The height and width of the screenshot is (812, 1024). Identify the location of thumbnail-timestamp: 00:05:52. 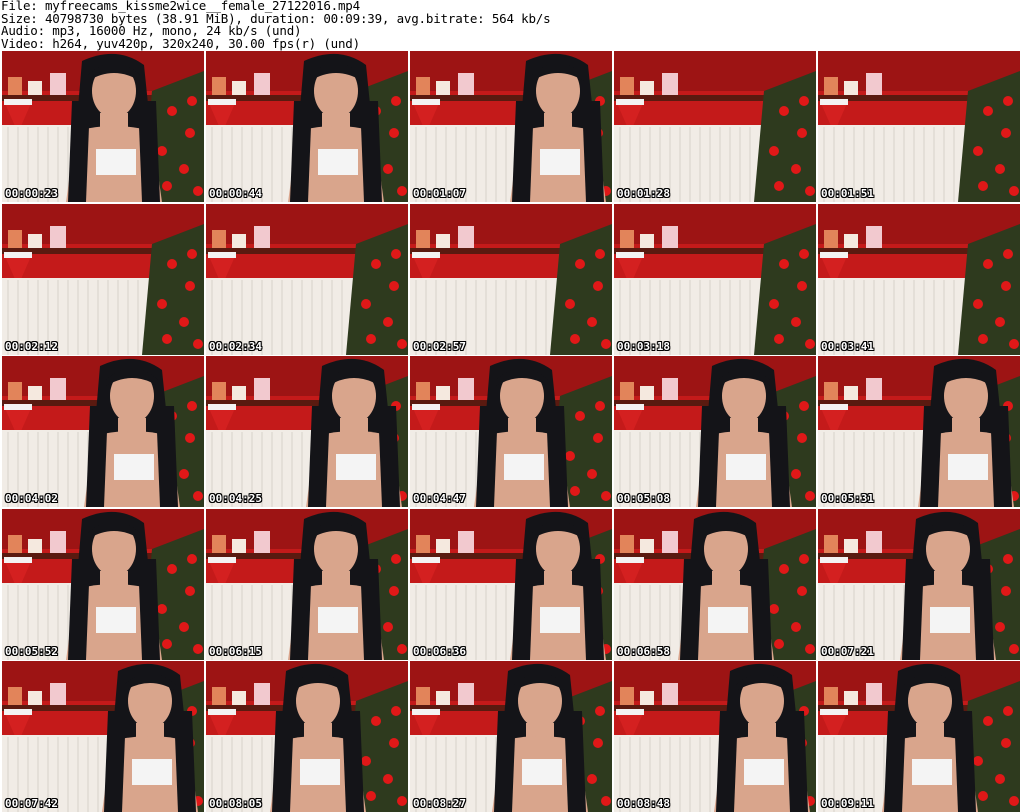
(31, 651).